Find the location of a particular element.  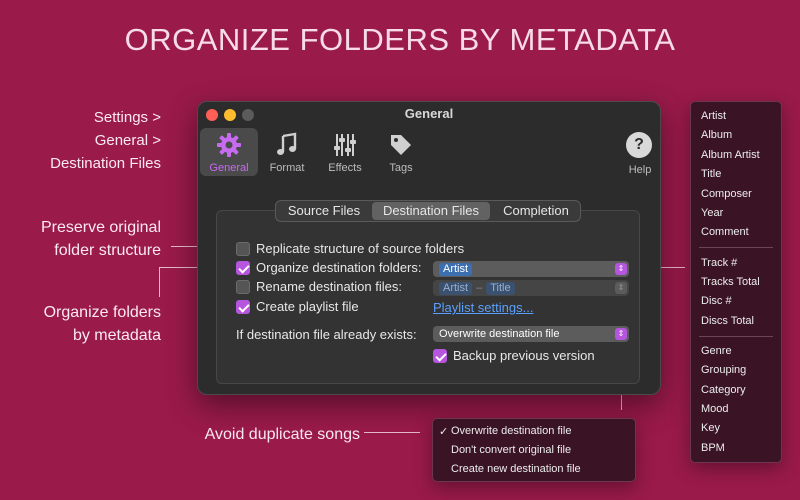

exists-label: If destination file already exists: is located at coordinates (326, 334).